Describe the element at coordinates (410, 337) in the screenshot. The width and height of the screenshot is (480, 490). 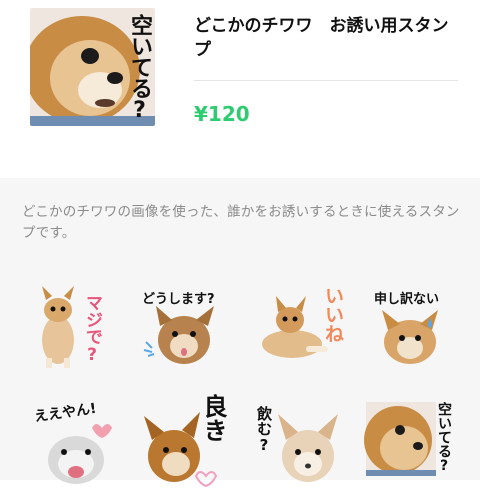
I see `chihuahua-sad-image` at that location.